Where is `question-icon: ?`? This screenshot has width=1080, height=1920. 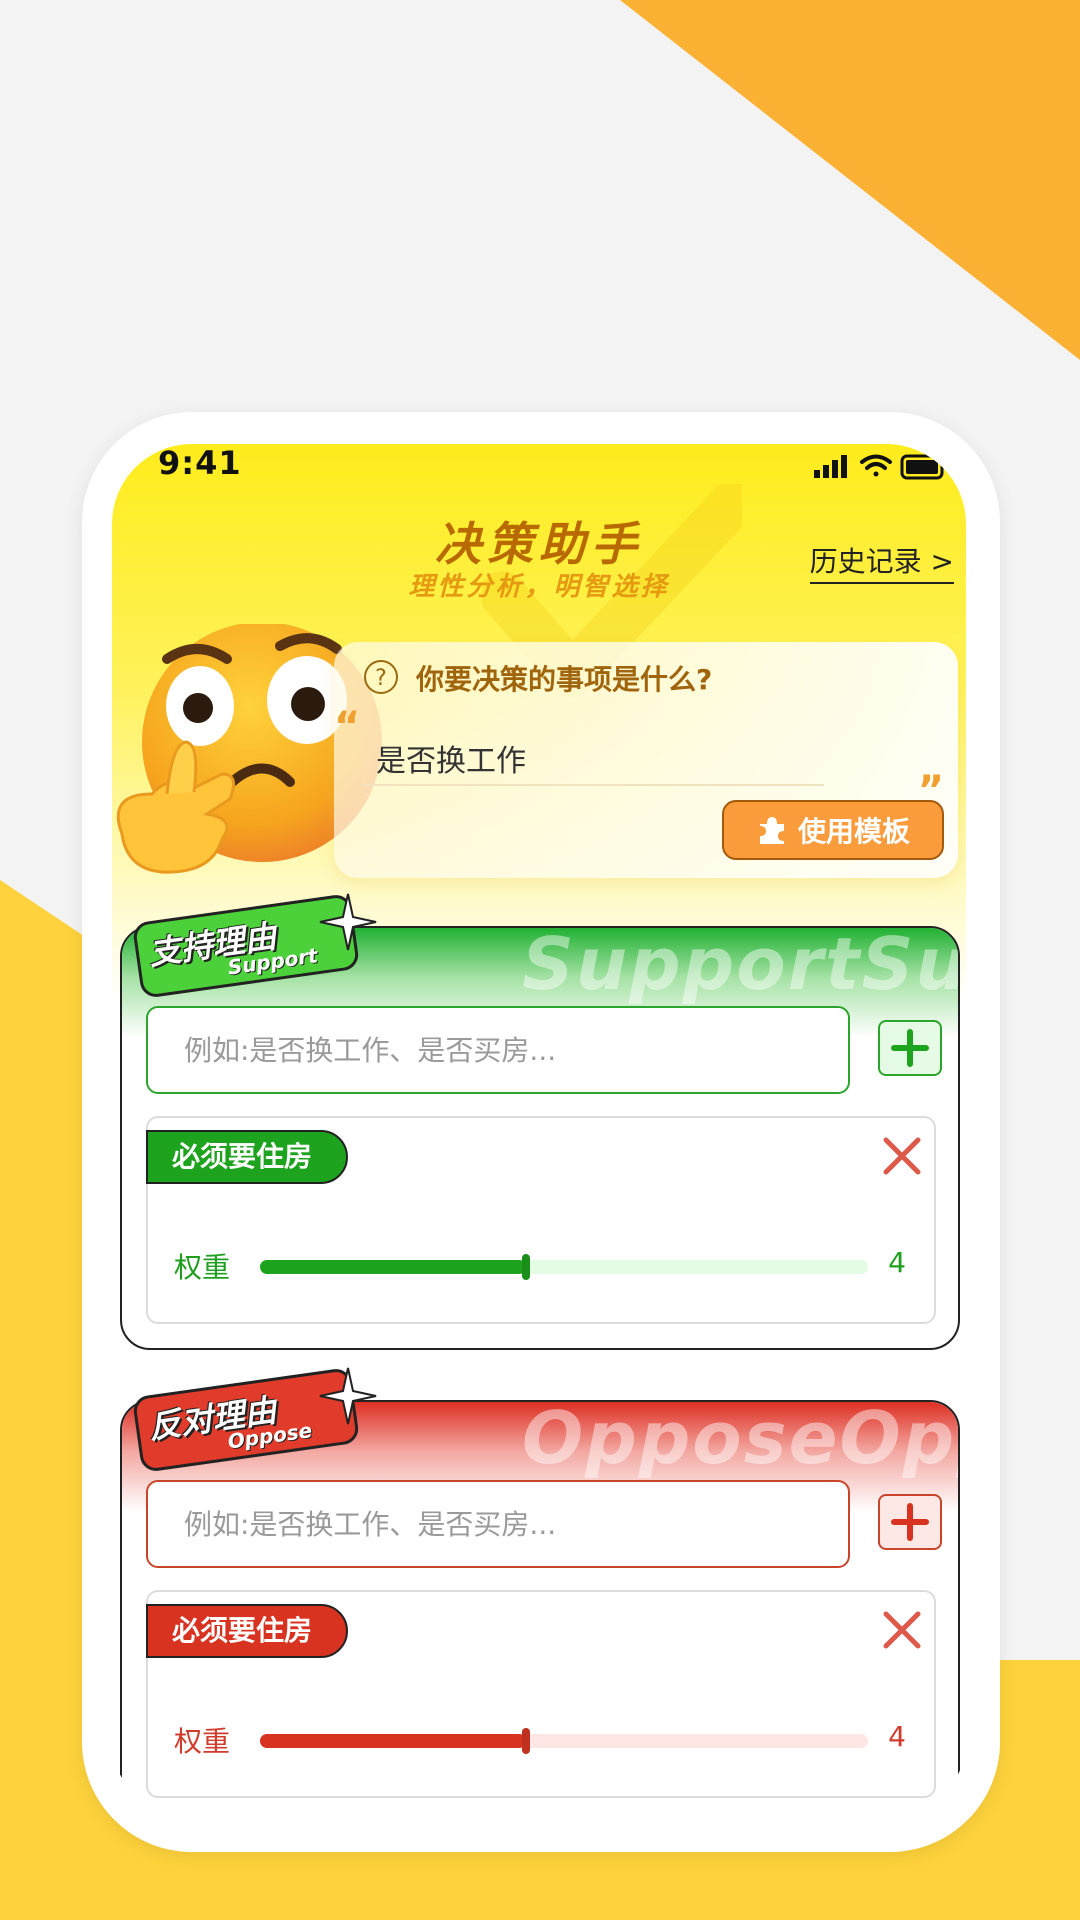 question-icon: ? is located at coordinates (381, 677).